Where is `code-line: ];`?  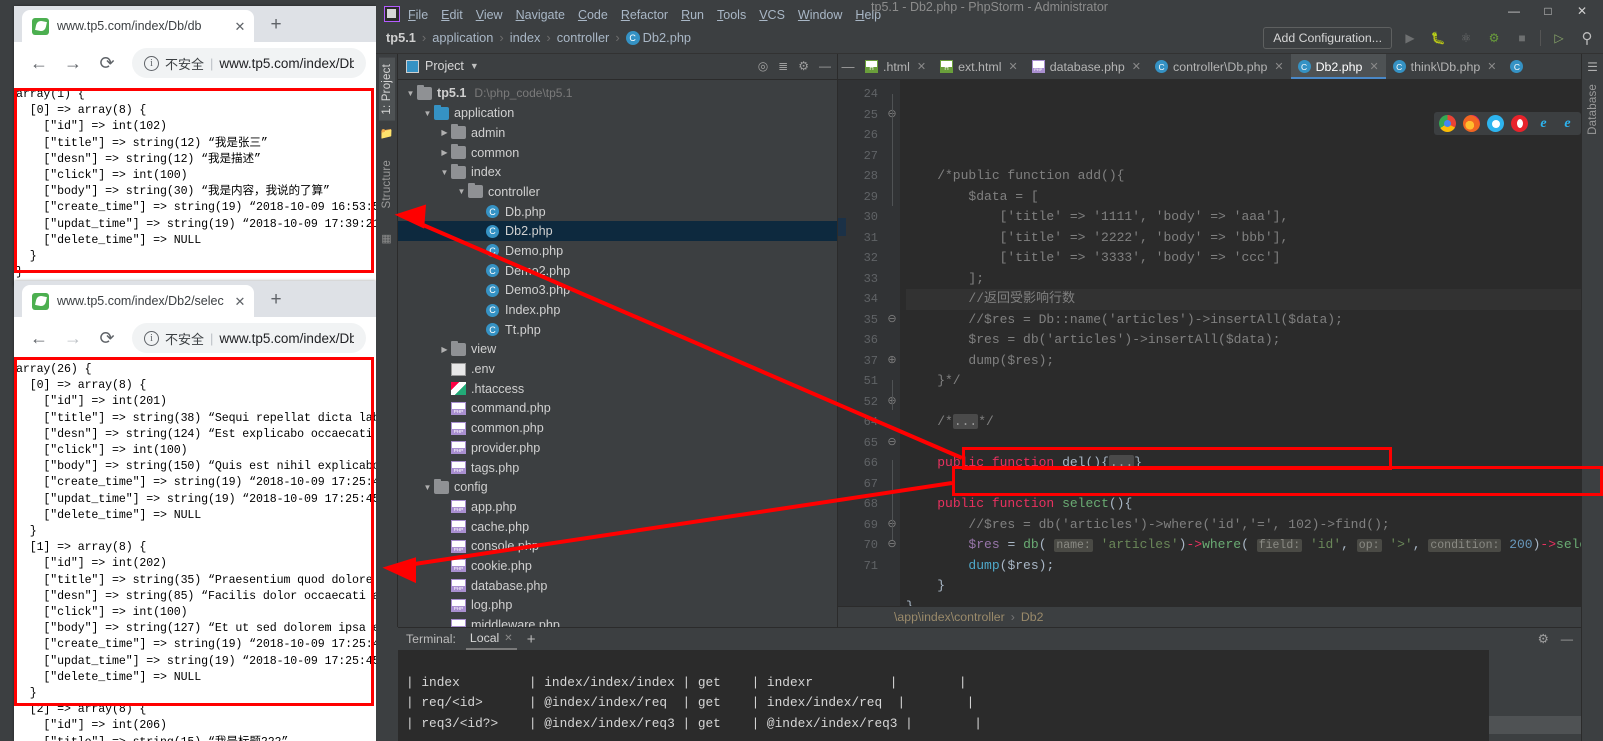 code-line: ]; is located at coordinates (1246, 279).